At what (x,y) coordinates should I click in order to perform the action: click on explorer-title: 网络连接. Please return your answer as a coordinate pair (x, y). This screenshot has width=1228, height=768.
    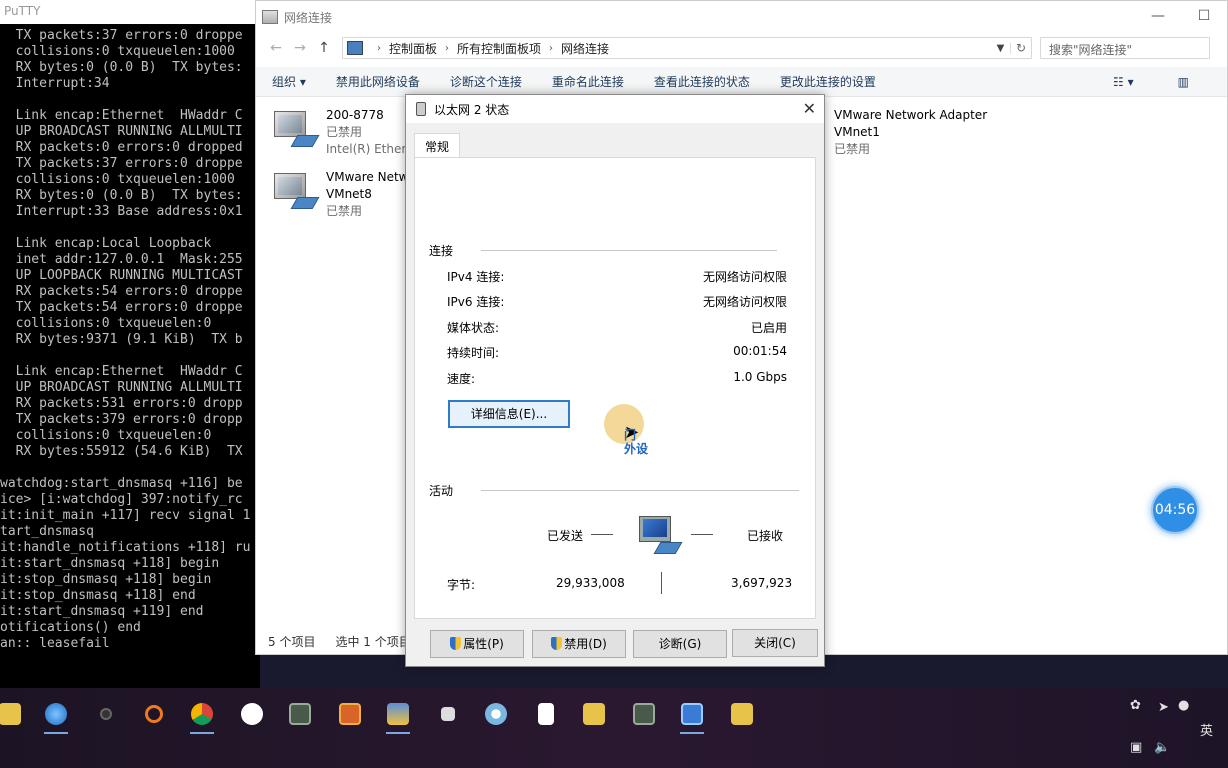
    Looking at the image, I should click on (308, 17).